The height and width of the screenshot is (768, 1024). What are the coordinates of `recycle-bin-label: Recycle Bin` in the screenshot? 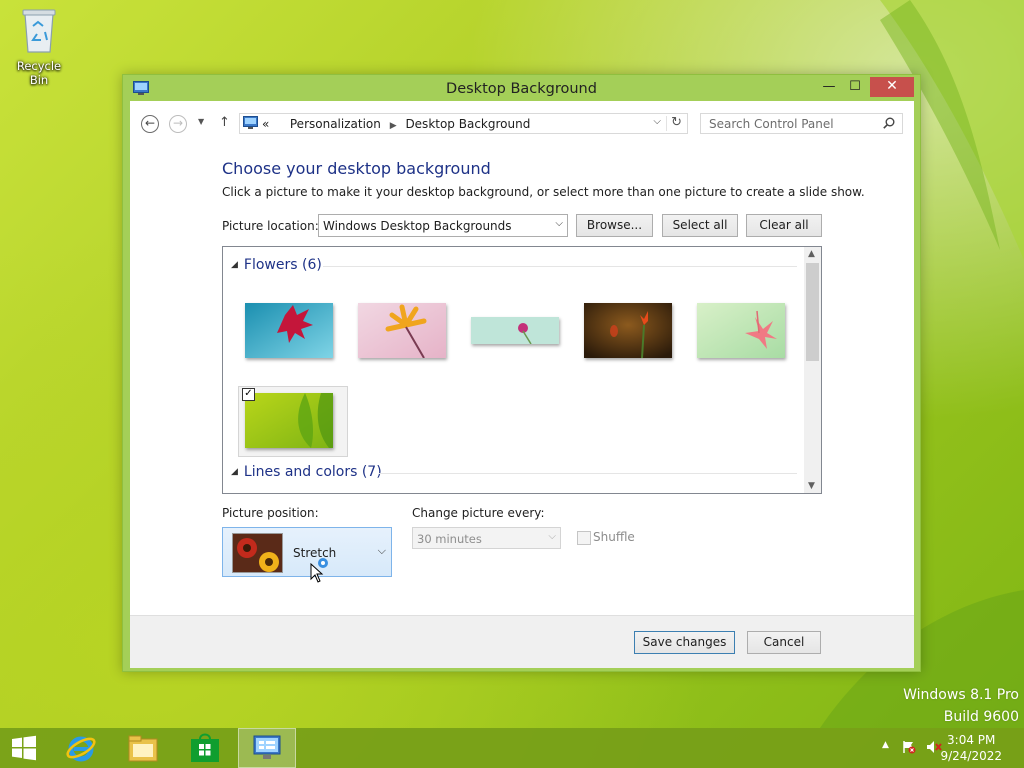 It's located at (39, 73).